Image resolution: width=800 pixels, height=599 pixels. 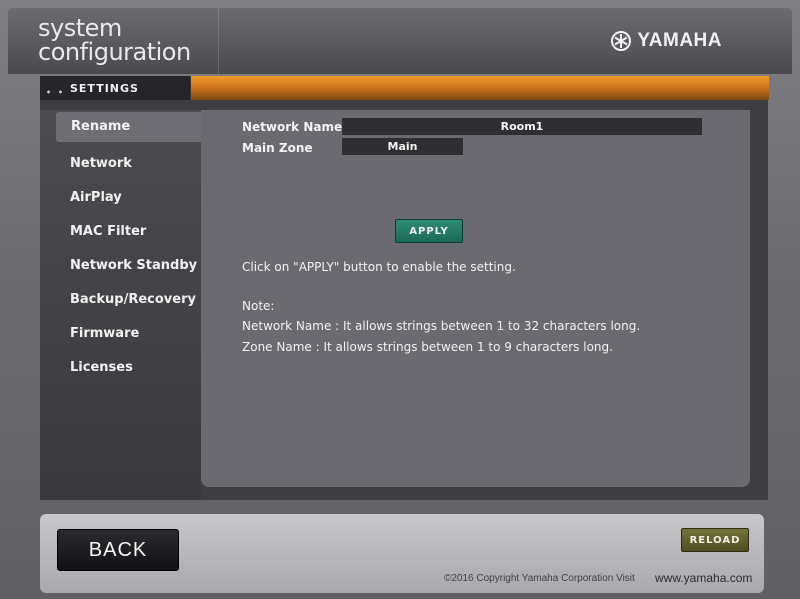 I want to click on tuning-fork-logo-icon, so click(x=621, y=41).